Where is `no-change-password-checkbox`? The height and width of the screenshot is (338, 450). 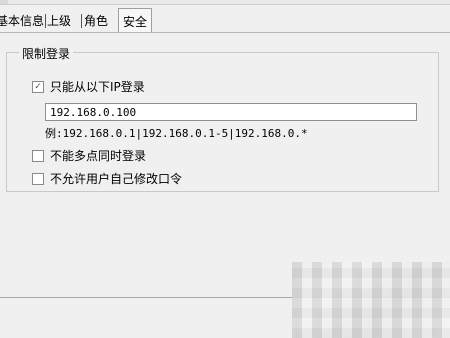 no-change-password-checkbox is located at coordinates (38, 178).